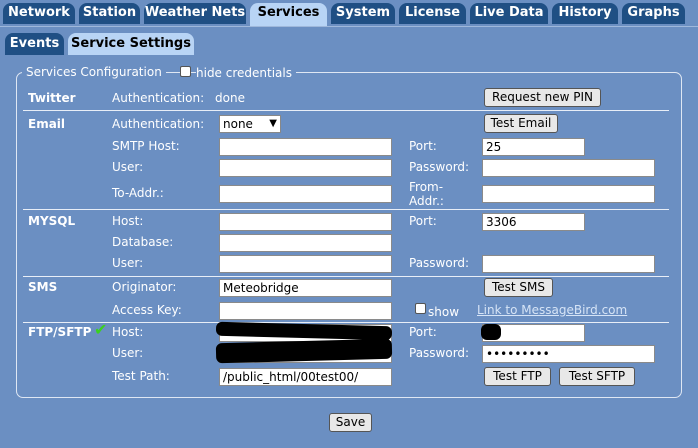 The width and height of the screenshot is (698, 448). What do you see at coordinates (432, 13) in the screenshot?
I see `tab-license: License` at bounding box center [432, 13].